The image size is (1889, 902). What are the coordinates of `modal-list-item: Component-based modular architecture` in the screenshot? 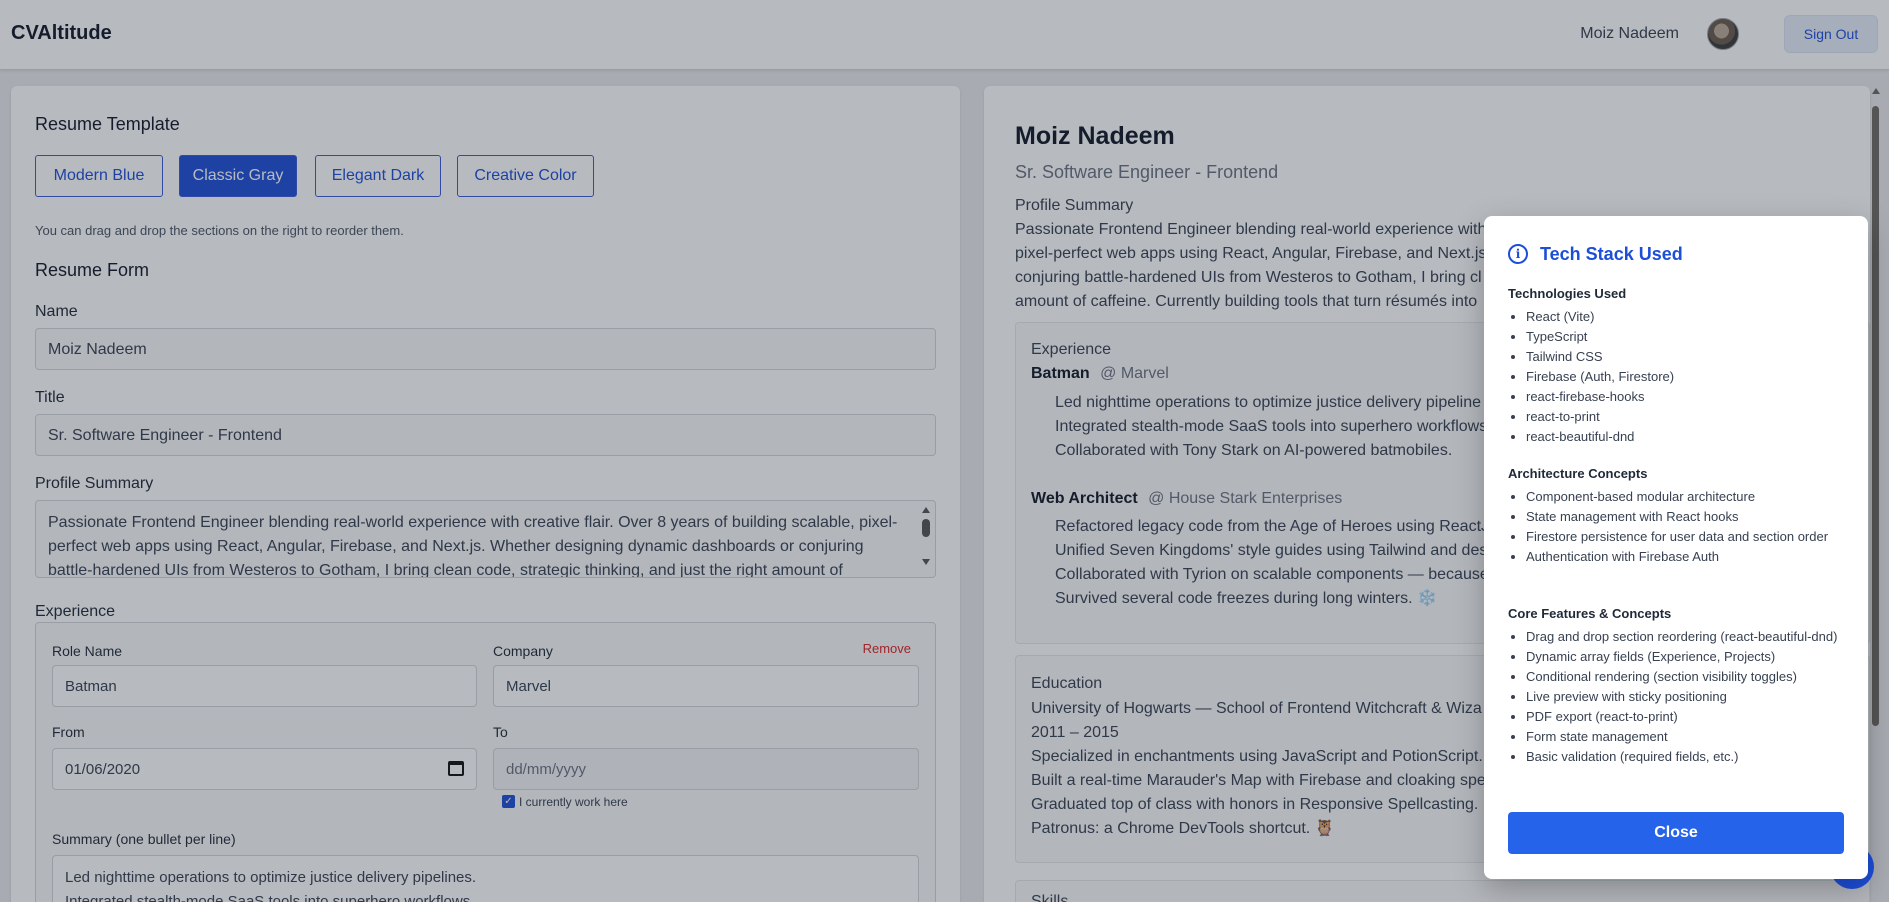 It's located at (1689, 497).